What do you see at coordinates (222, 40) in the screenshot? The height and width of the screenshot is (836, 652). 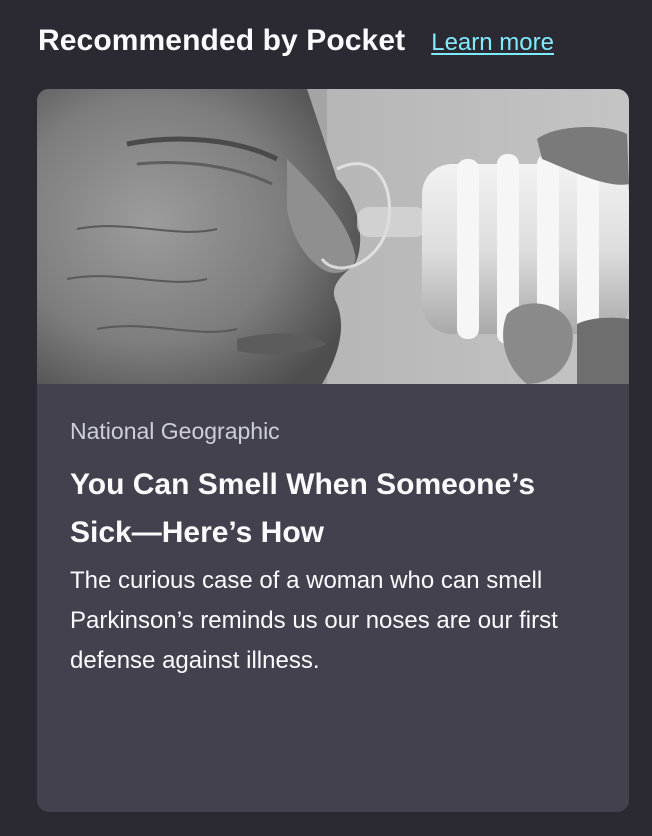 I see `section-title: Recommended by Pocket` at bounding box center [222, 40].